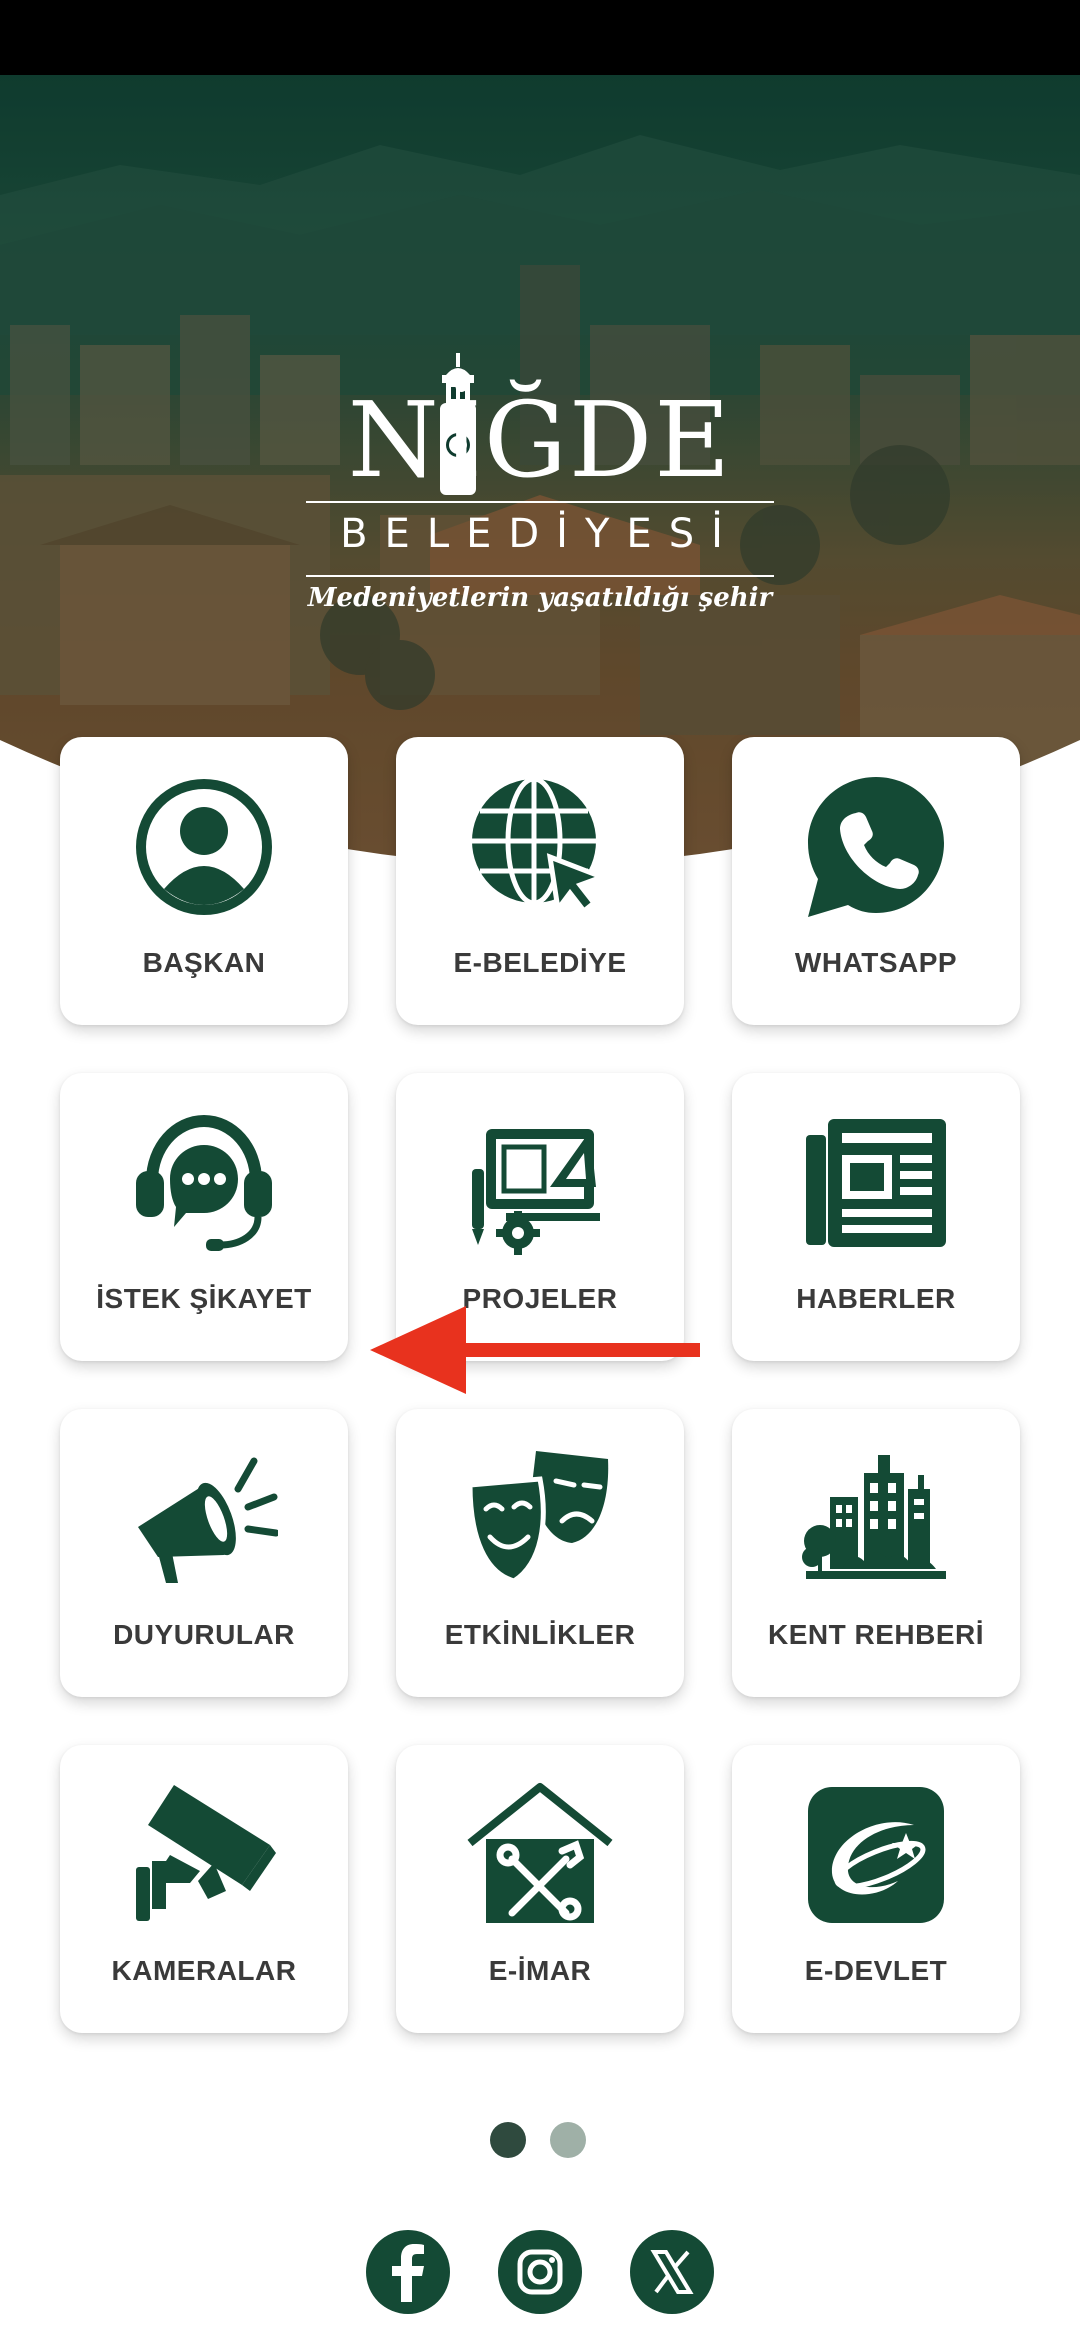 The width and height of the screenshot is (1080, 2340). Describe the element at coordinates (535, 1350) in the screenshot. I see `annotation-arrow` at that location.